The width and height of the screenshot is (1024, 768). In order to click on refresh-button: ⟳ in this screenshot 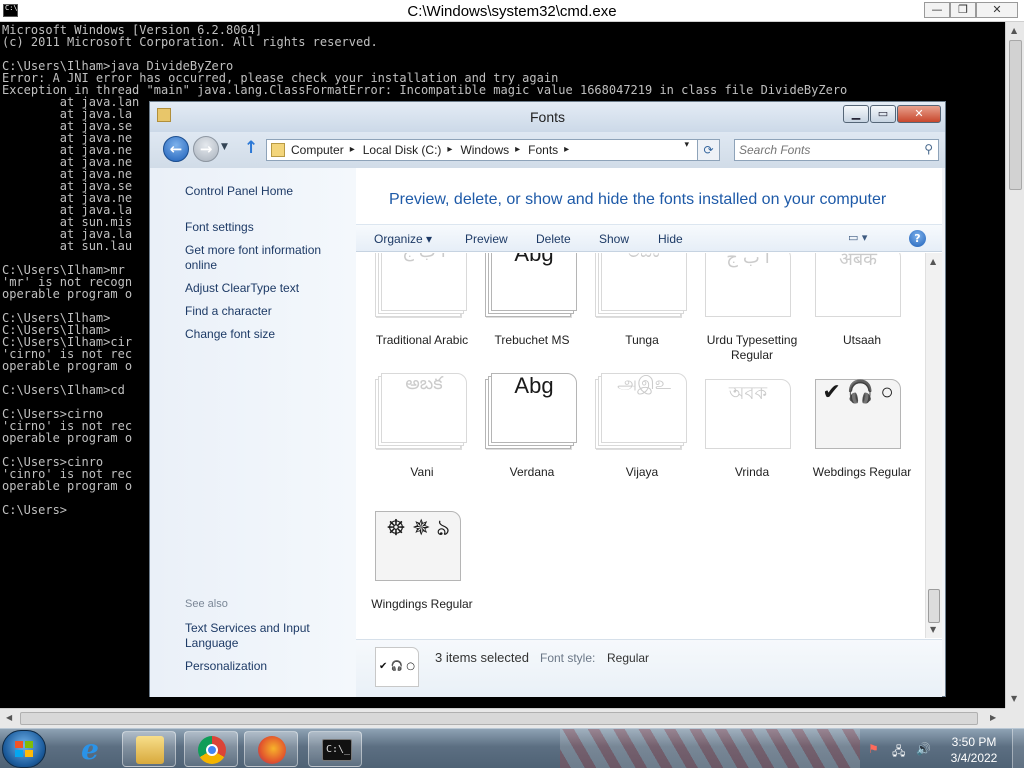, I will do `click(708, 150)`.